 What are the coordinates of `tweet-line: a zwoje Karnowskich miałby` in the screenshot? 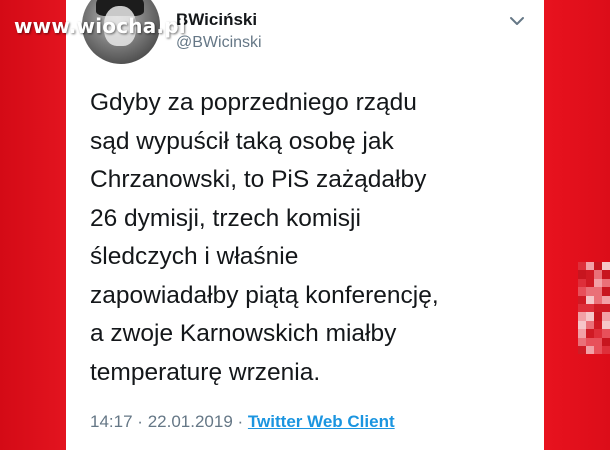 It's located at (243, 333).